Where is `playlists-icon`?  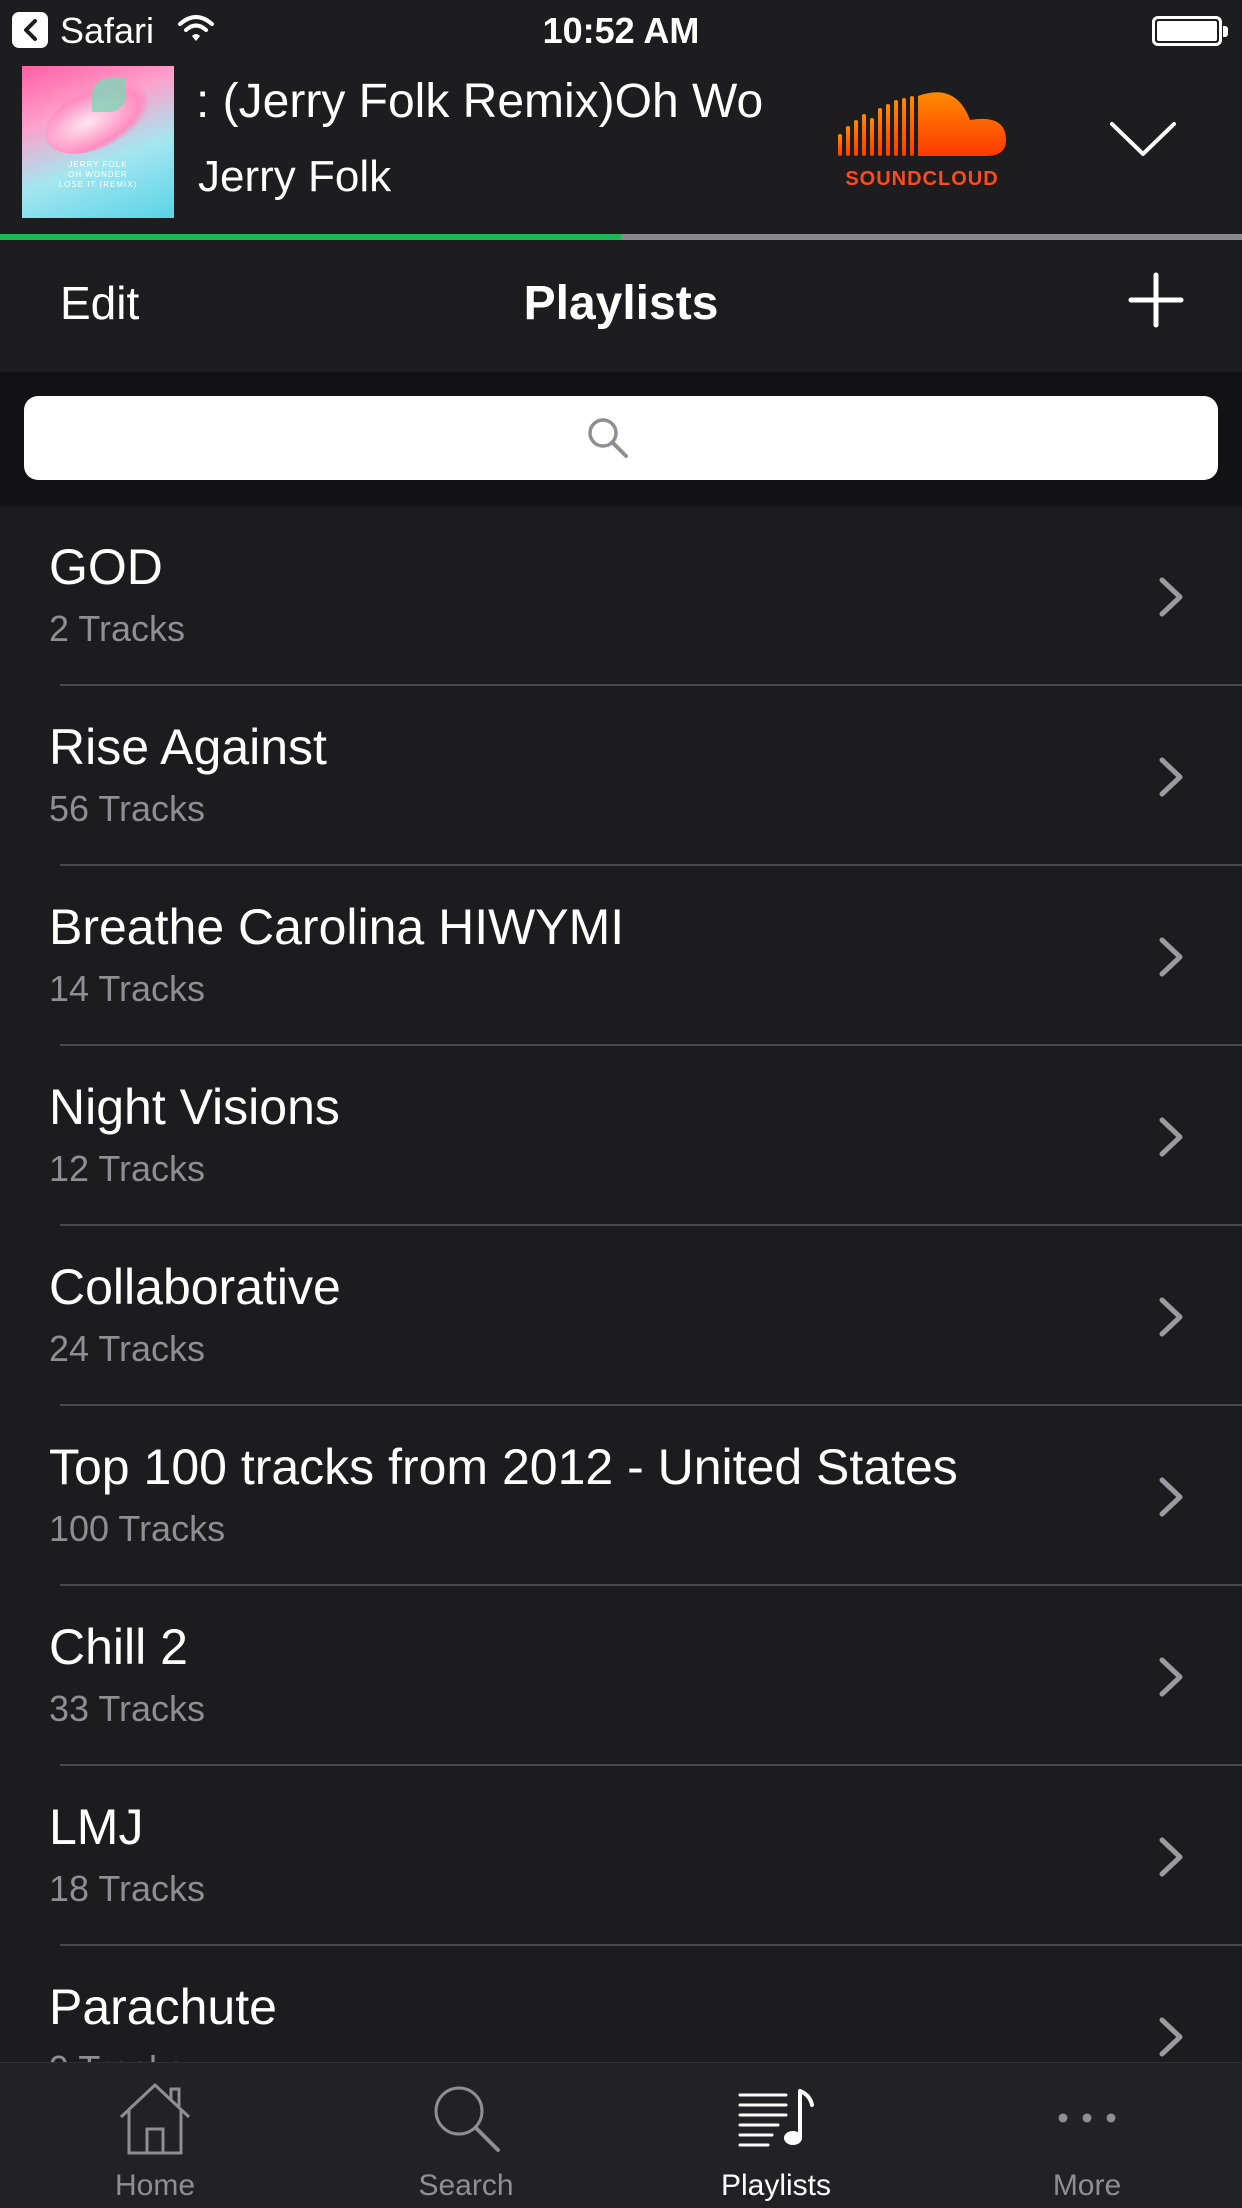
playlists-icon is located at coordinates (776, 2118).